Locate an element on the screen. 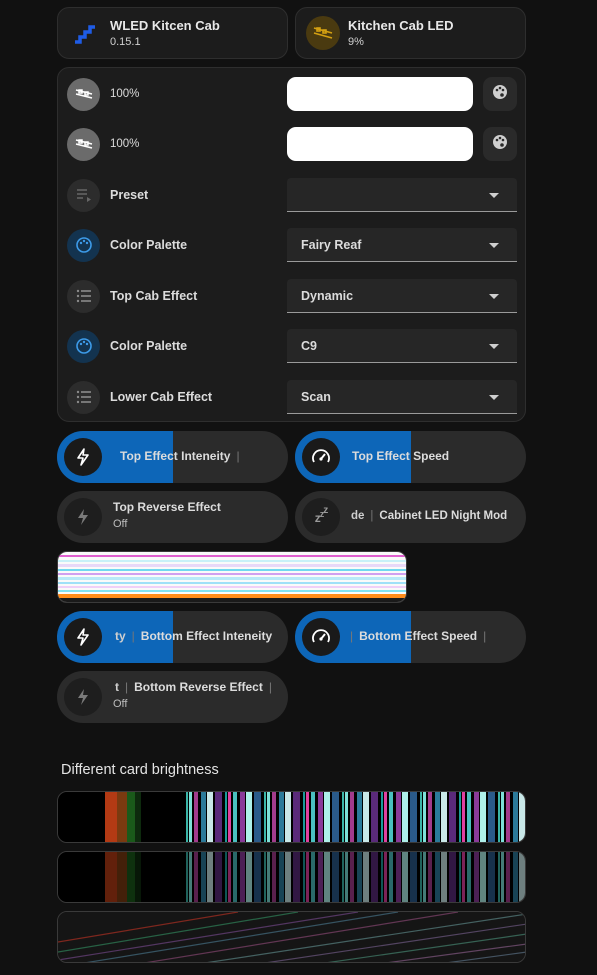 This screenshot has height=975, width=597. bottom-effect-intensity-slider: ty | Bottom Effect Inteneity is located at coordinates (172, 637).